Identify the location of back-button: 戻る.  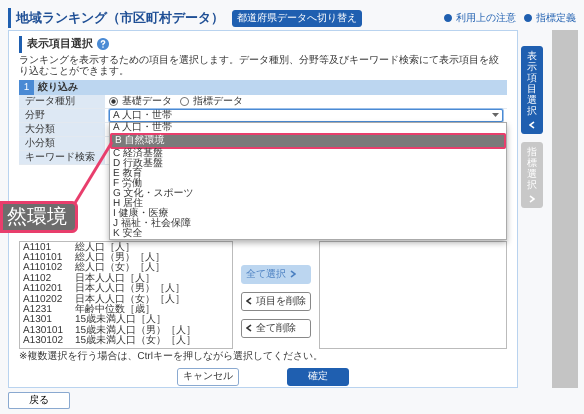
(39, 400).